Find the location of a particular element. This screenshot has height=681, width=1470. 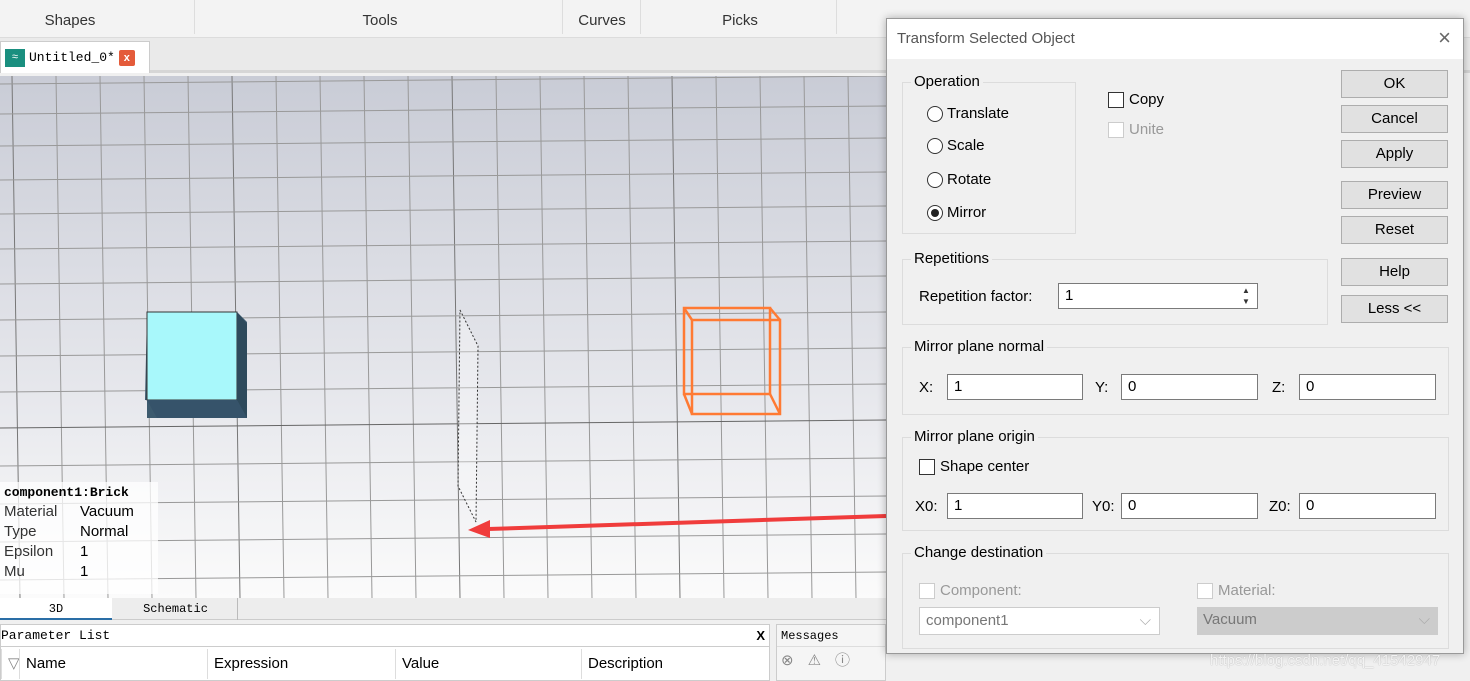

close-panel-icon: X is located at coordinates (760, 636).